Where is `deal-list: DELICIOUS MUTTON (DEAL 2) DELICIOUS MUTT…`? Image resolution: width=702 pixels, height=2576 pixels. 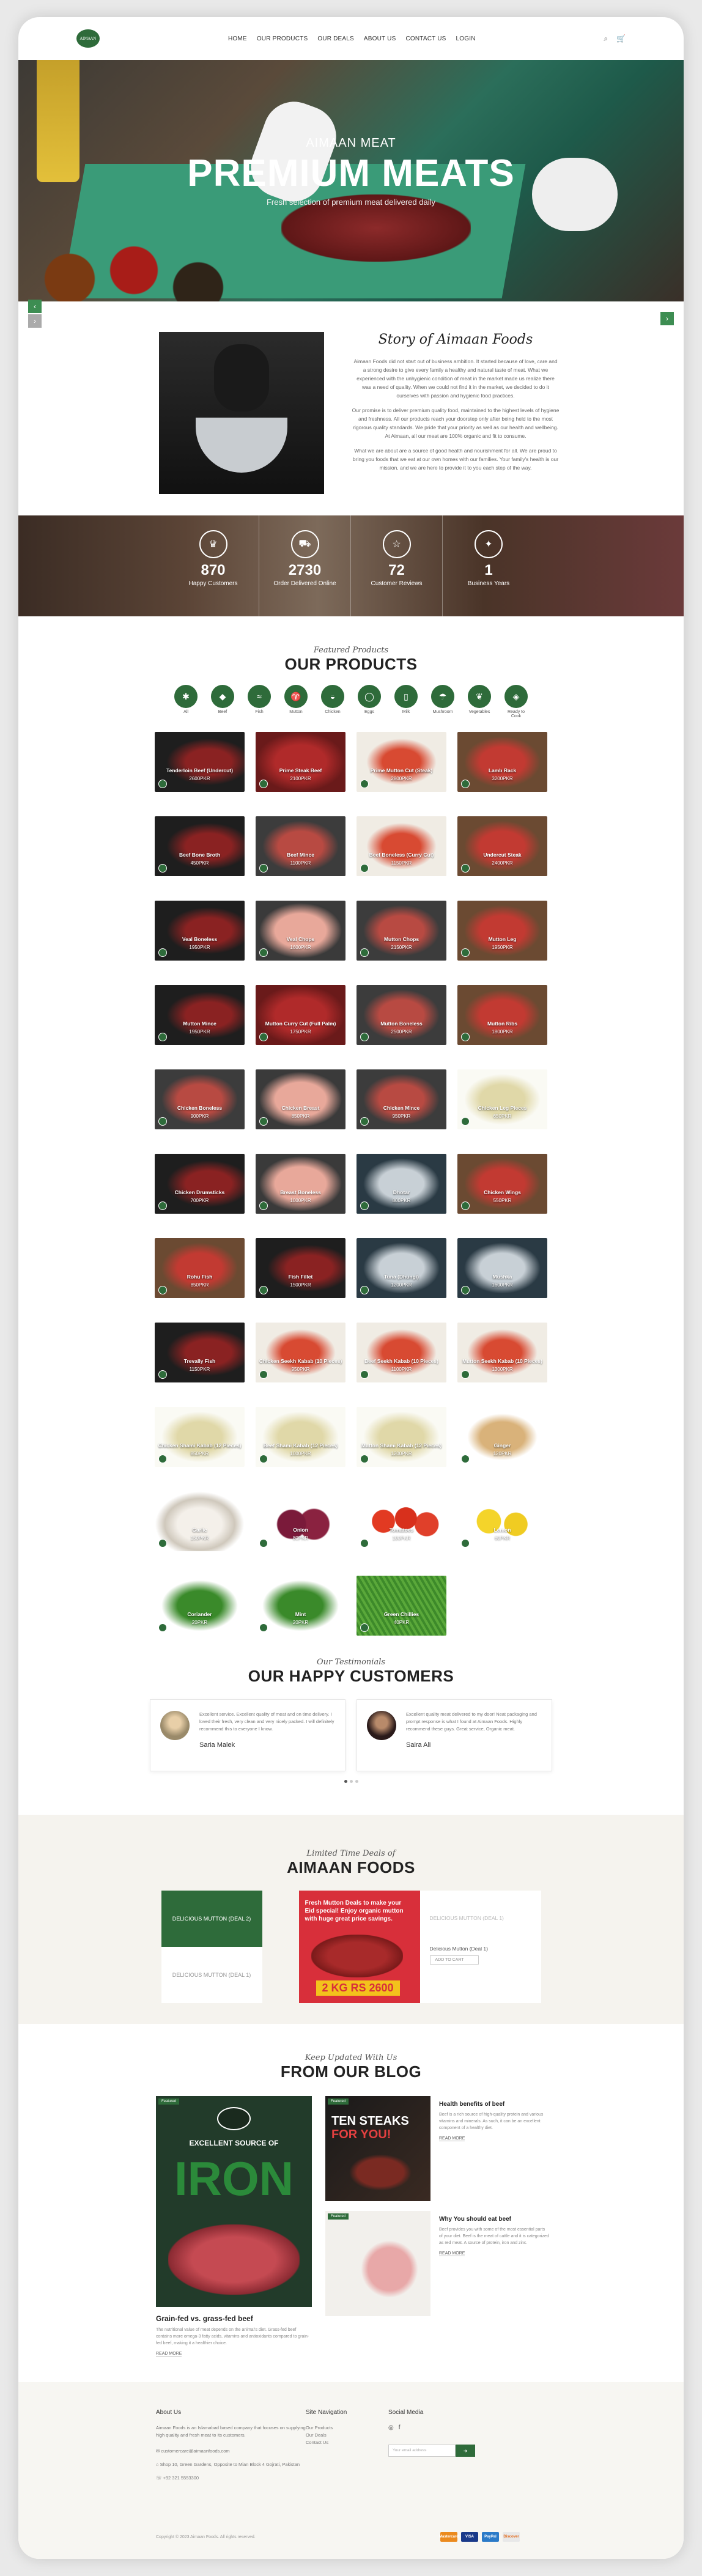
deal-list: DELICIOUS MUTTON (DEAL 2) DELICIOUS MUTT… is located at coordinates (211, 1947).